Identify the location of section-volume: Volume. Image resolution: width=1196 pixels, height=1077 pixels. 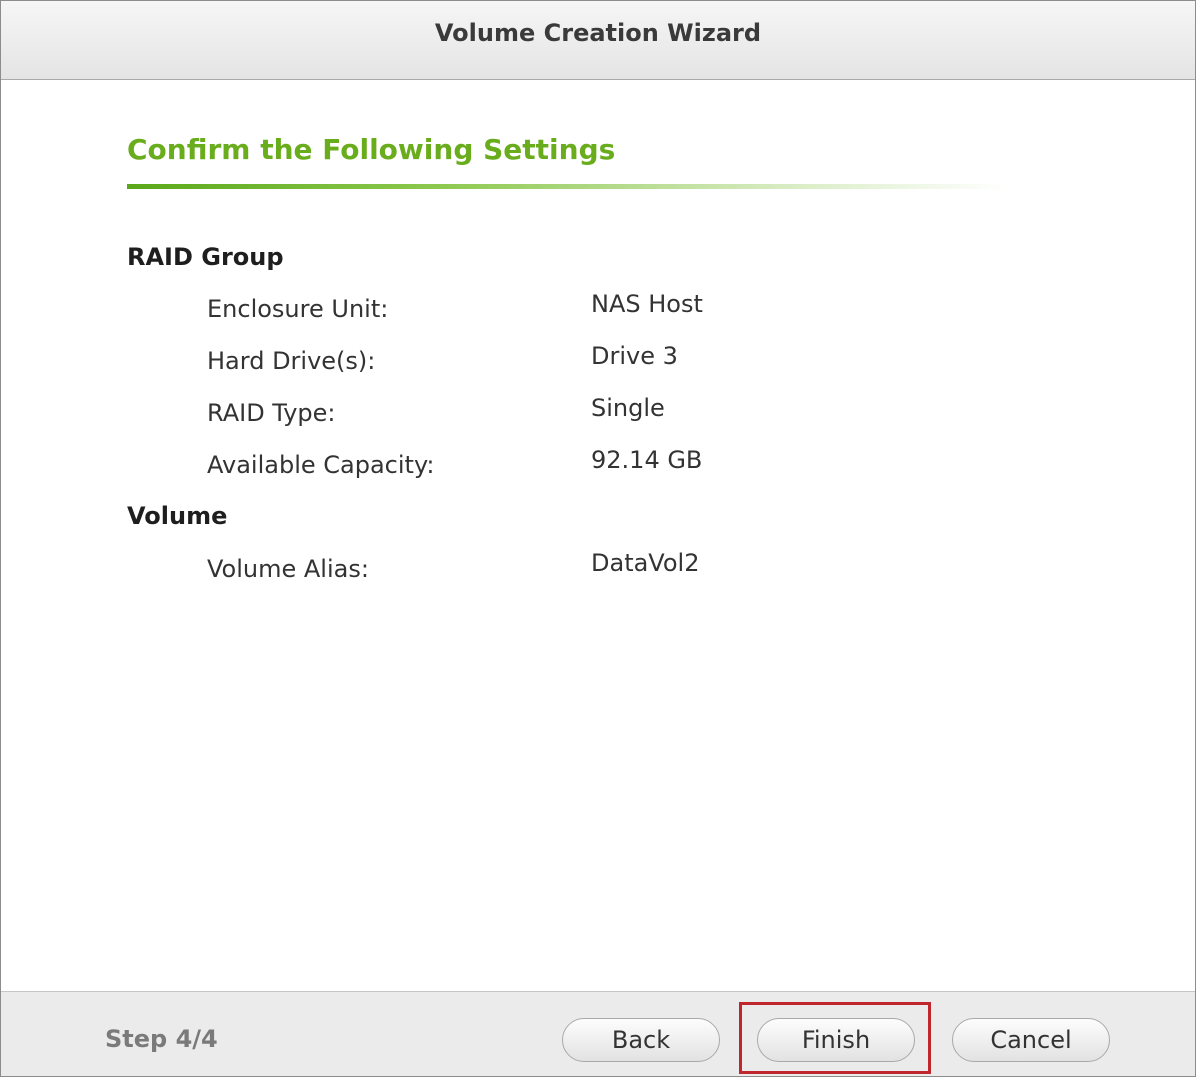
(177, 516).